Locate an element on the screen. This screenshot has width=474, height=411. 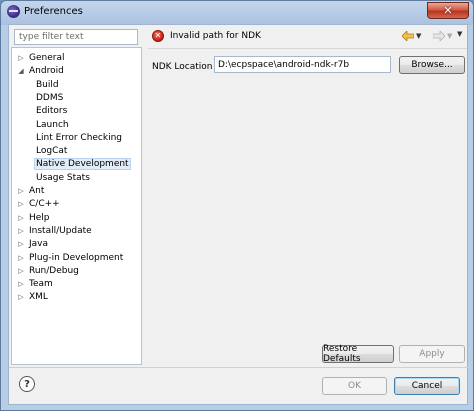
tree-item: ▷ Run/Debug is located at coordinates (47, 271).